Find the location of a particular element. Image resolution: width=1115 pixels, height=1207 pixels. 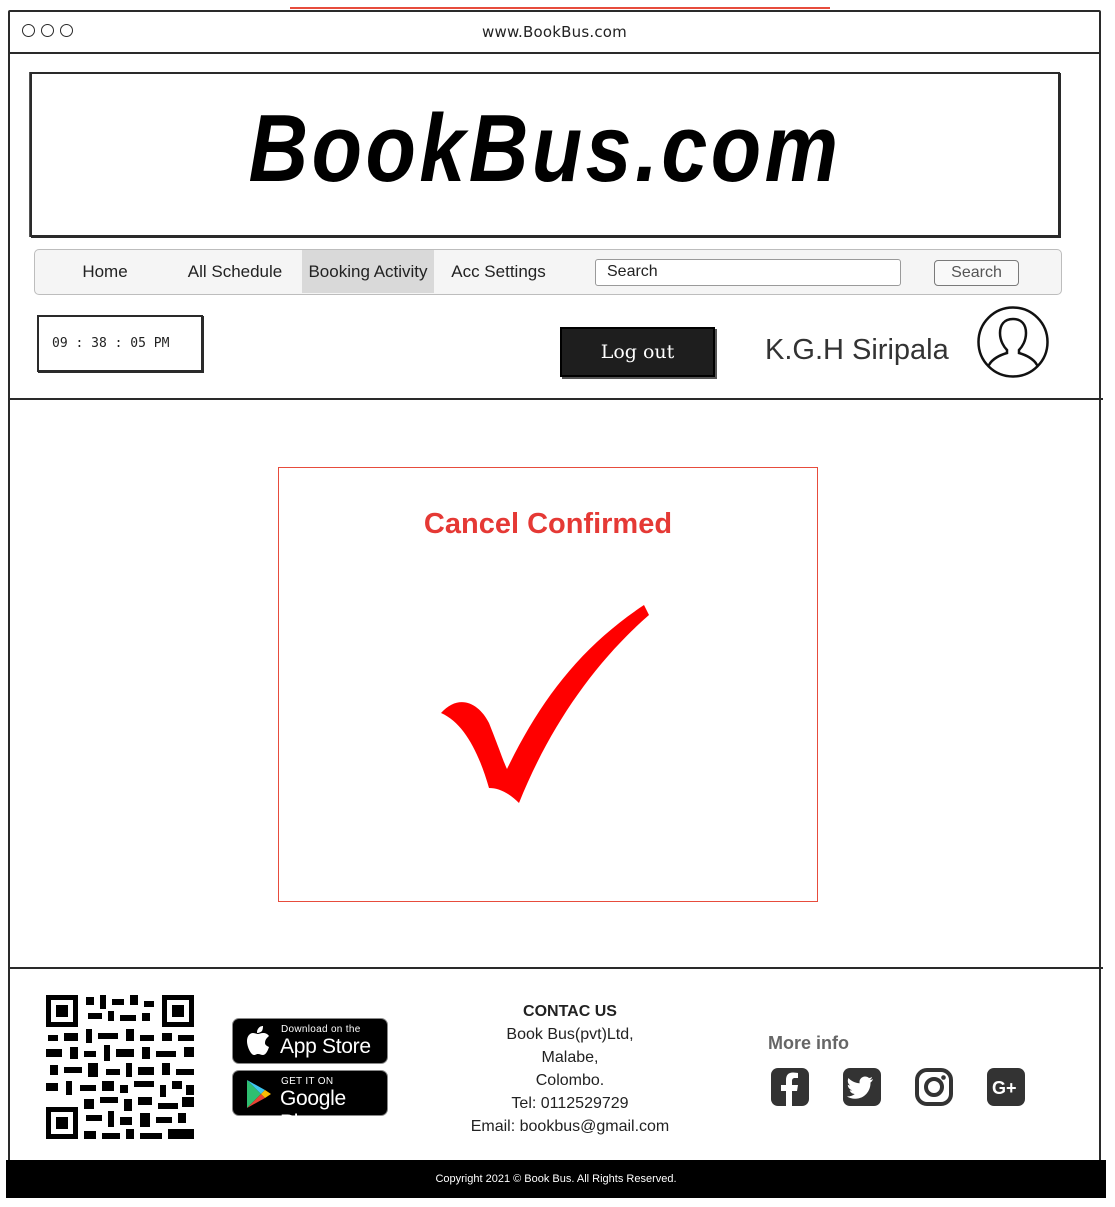

user-name: K.G.H Siripala is located at coordinates (857, 350).